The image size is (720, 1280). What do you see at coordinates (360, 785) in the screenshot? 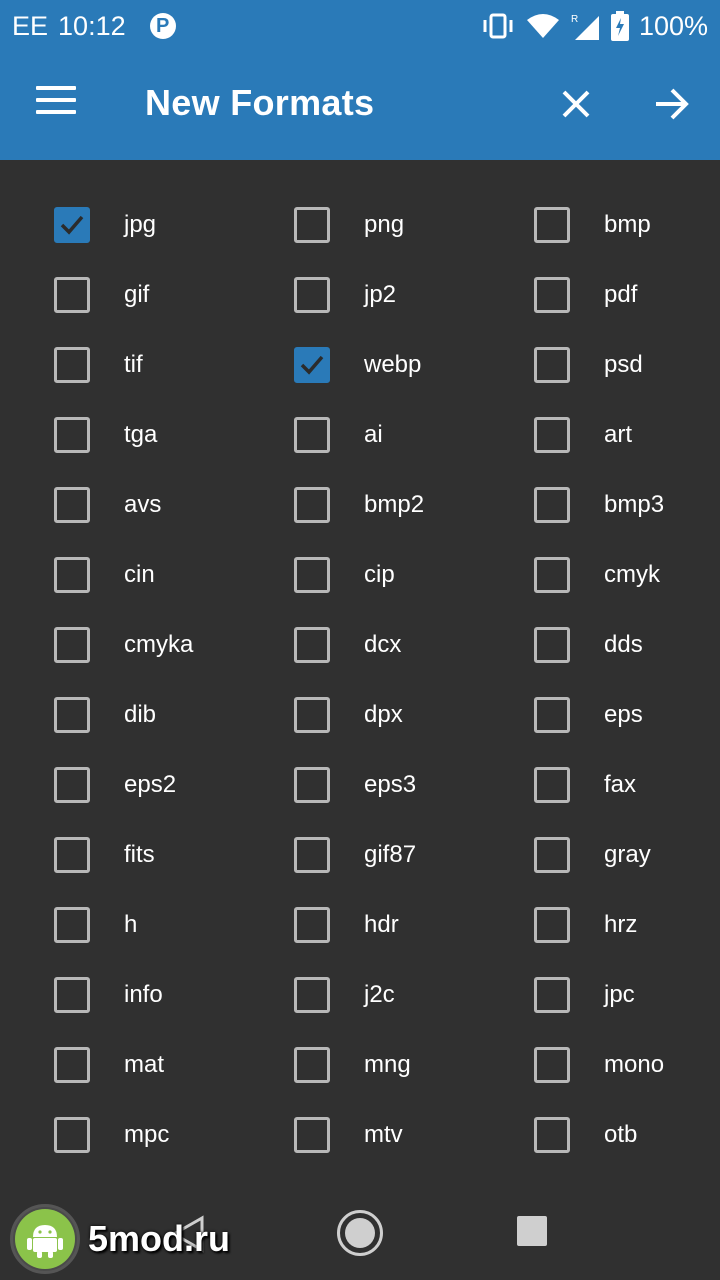
I see `format-option-eps3: eps3` at bounding box center [360, 785].